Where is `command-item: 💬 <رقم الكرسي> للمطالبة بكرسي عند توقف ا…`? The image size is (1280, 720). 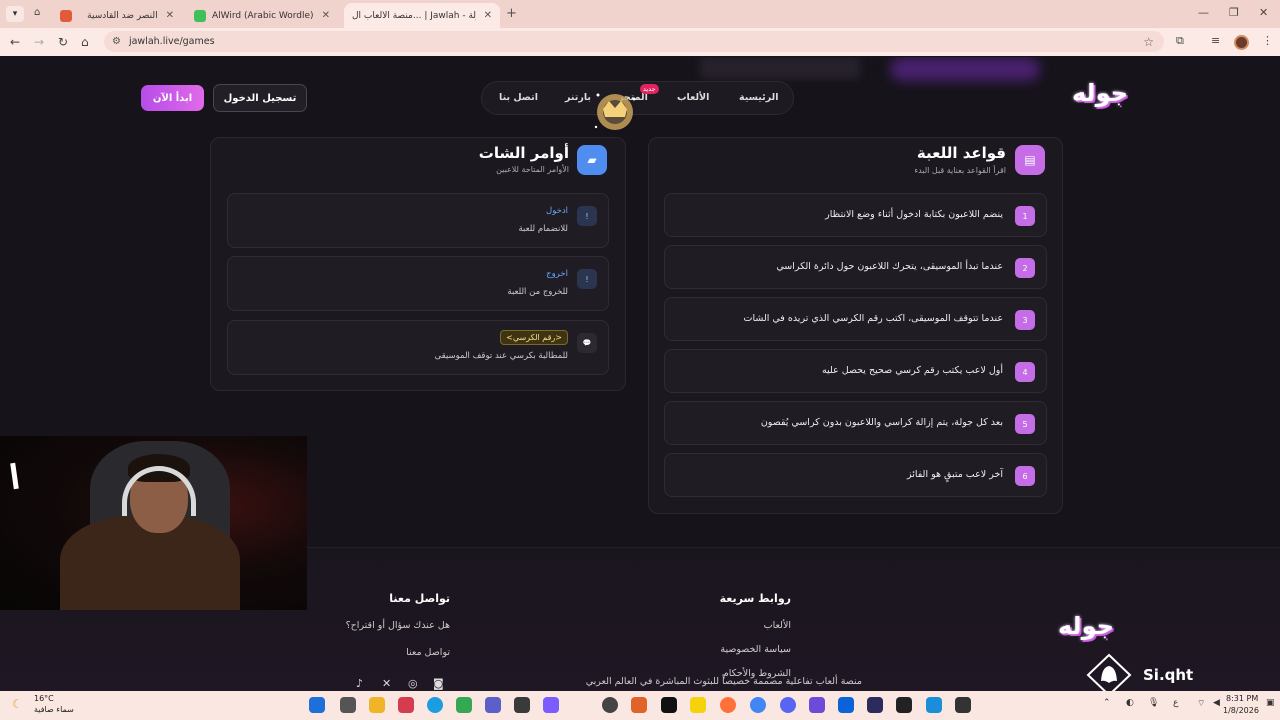
command-item: 💬 <رقم الكرسي> للمطالبة بكرسي عند توقف ا… is located at coordinates (418, 347).